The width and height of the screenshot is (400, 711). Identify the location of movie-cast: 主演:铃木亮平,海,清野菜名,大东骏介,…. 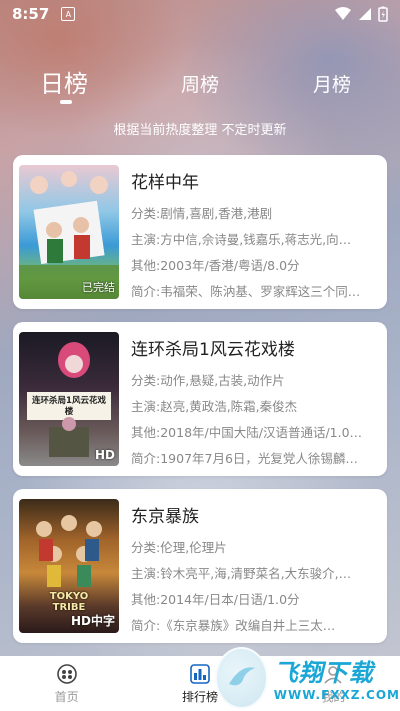
(241, 573).